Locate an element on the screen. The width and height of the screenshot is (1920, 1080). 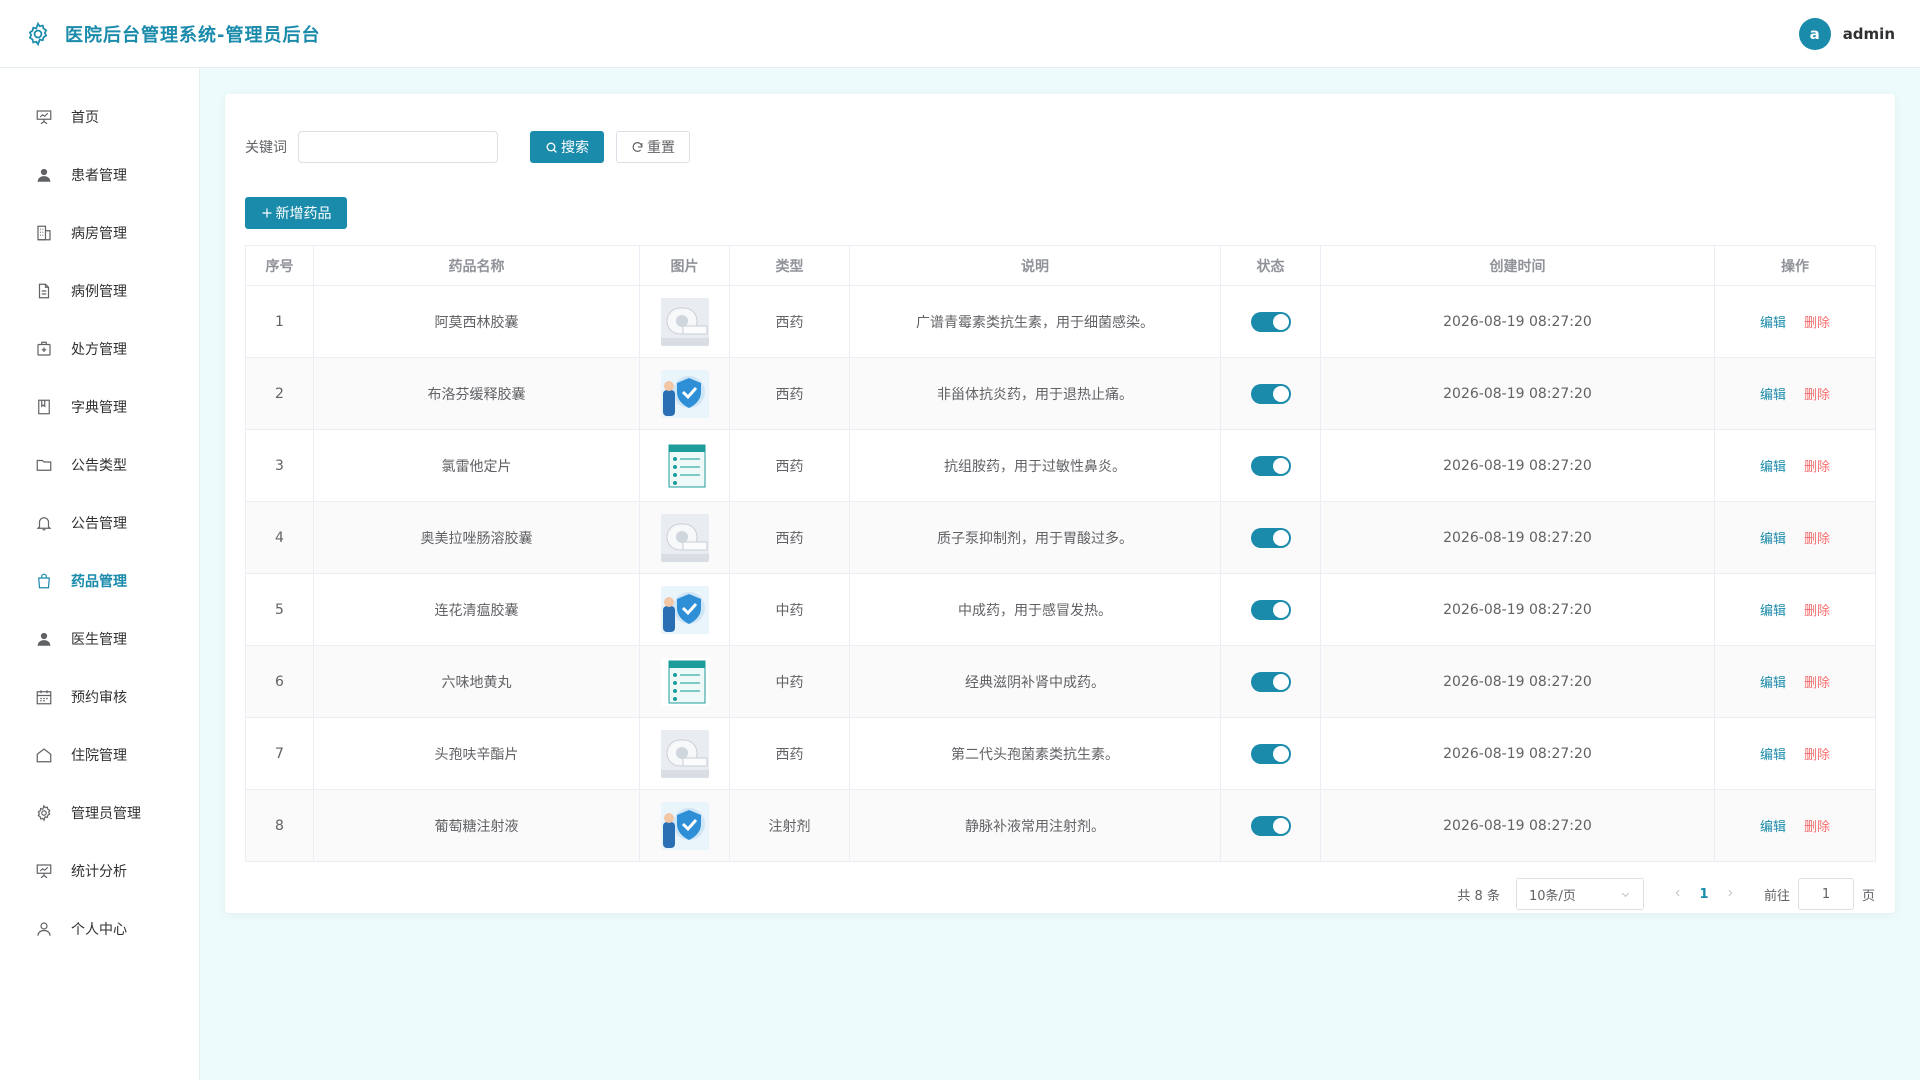
chevron-down-icon is located at coordinates (1625, 894).